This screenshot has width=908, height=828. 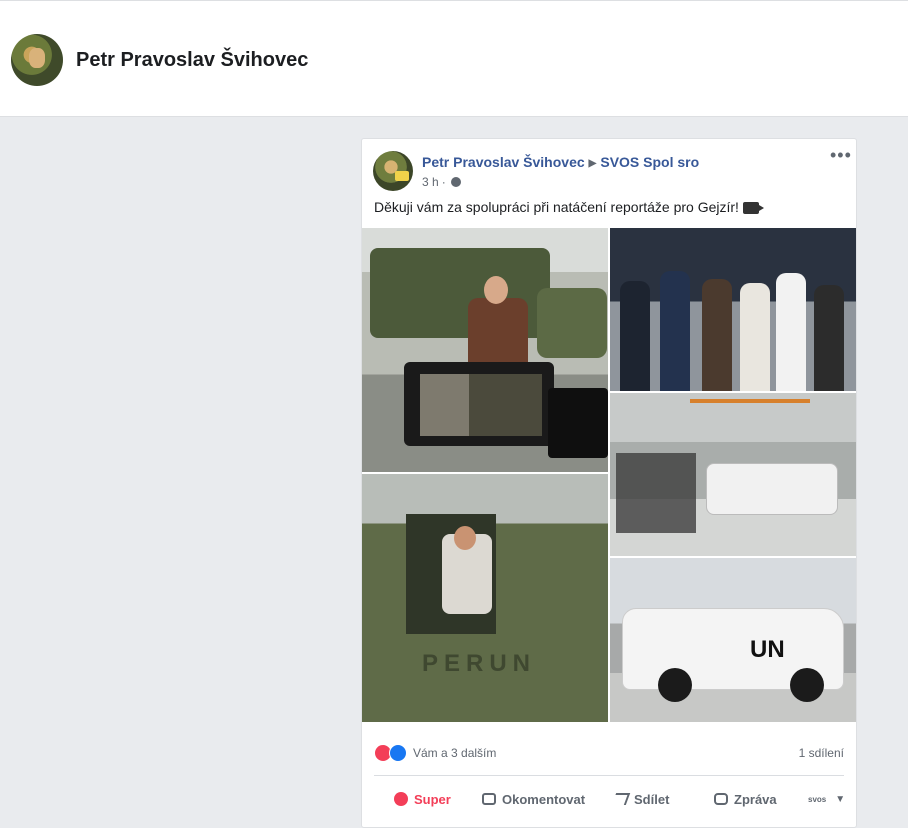 What do you see at coordinates (485, 598) in the screenshot?
I see `post-photo-4: PERUN` at bounding box center [485, 598].